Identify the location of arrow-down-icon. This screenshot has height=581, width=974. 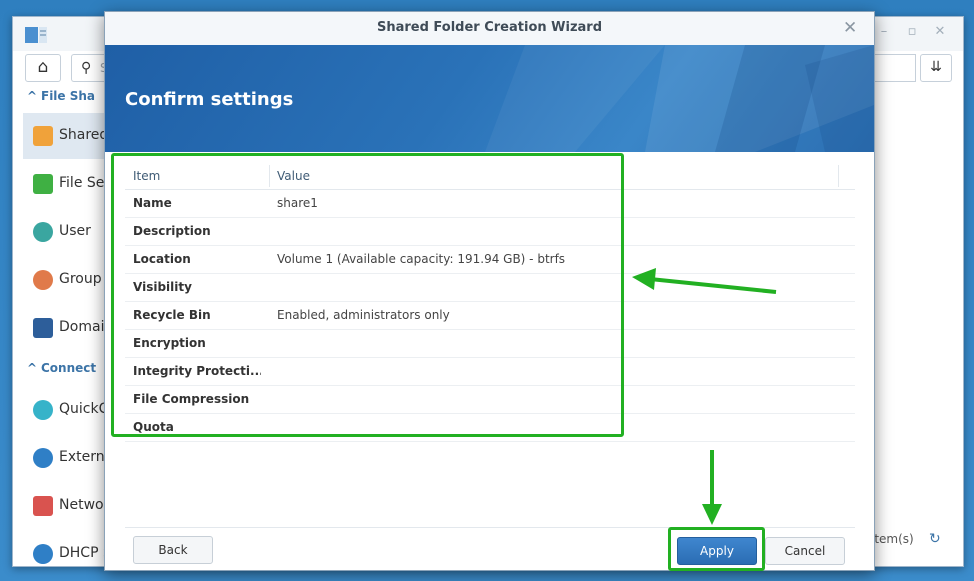
(712, 487).